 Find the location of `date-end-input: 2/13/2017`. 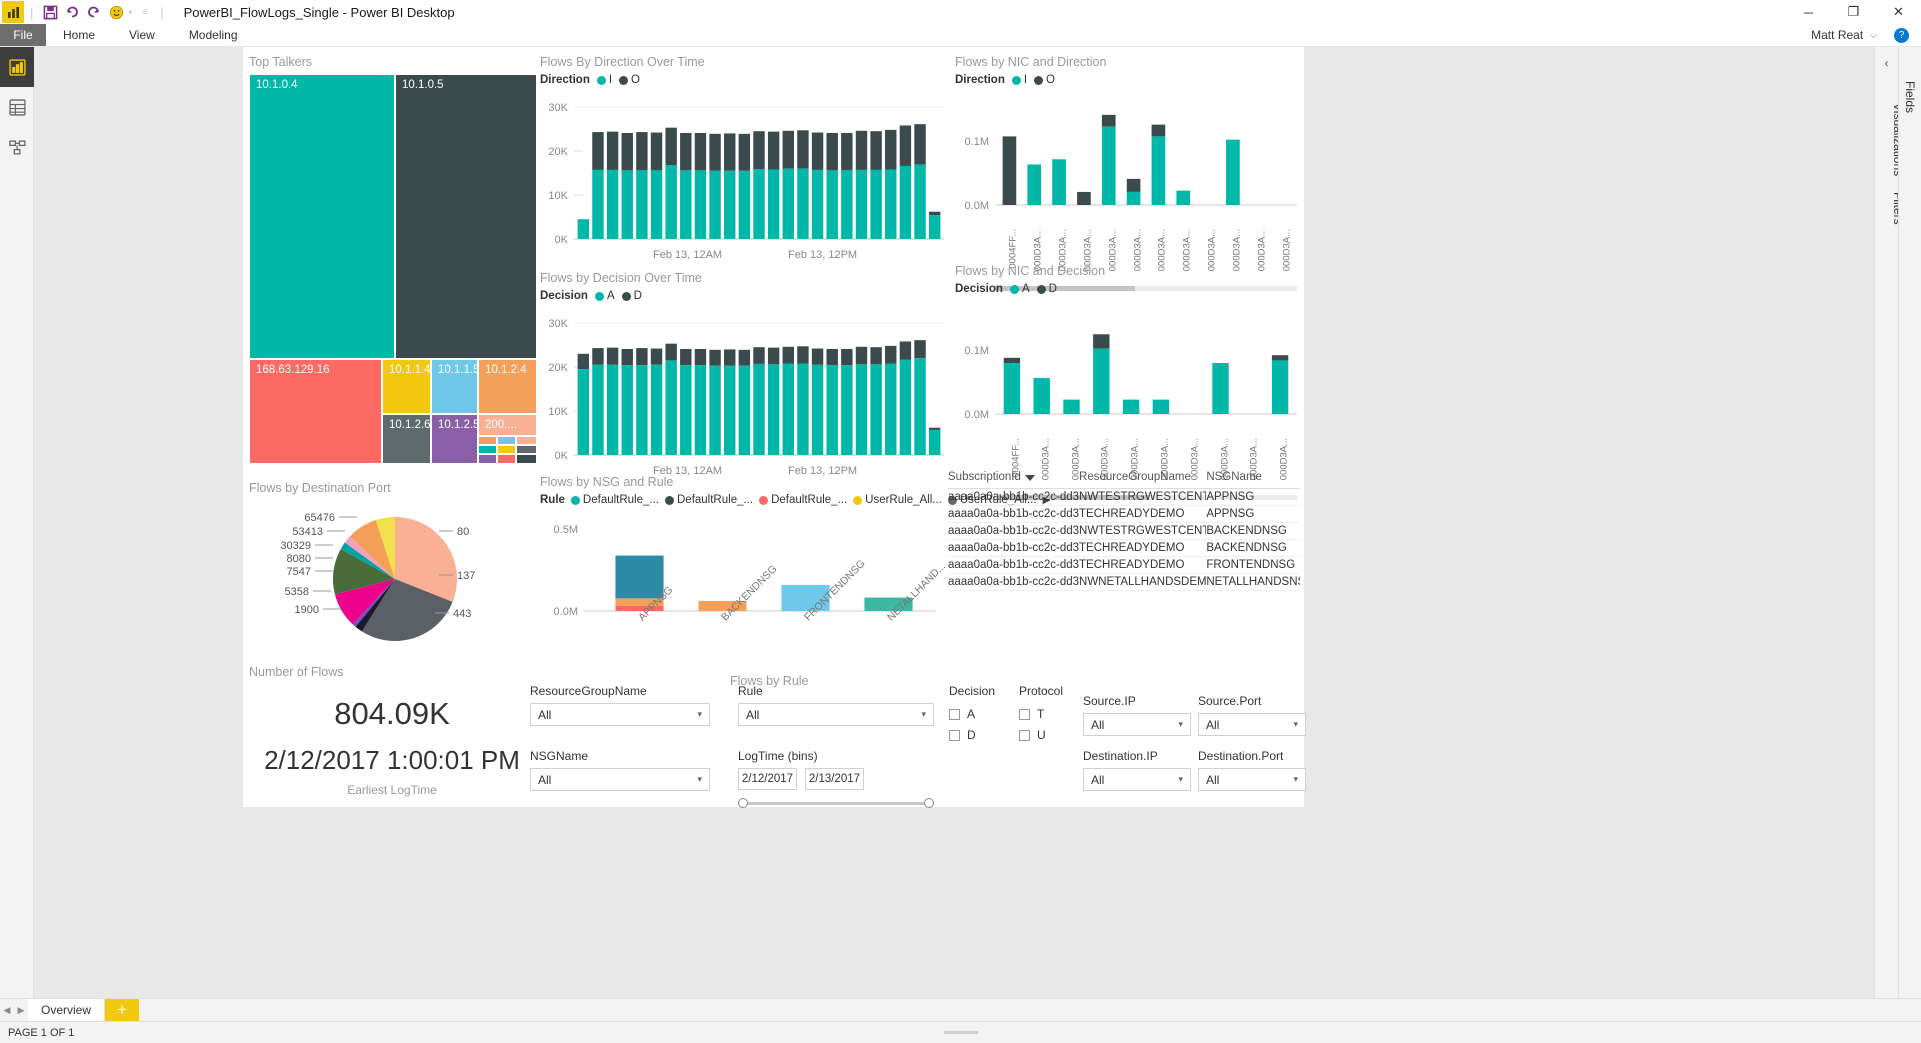

date-end-input: 2/13/2017 is located at coordinates (834, 779).